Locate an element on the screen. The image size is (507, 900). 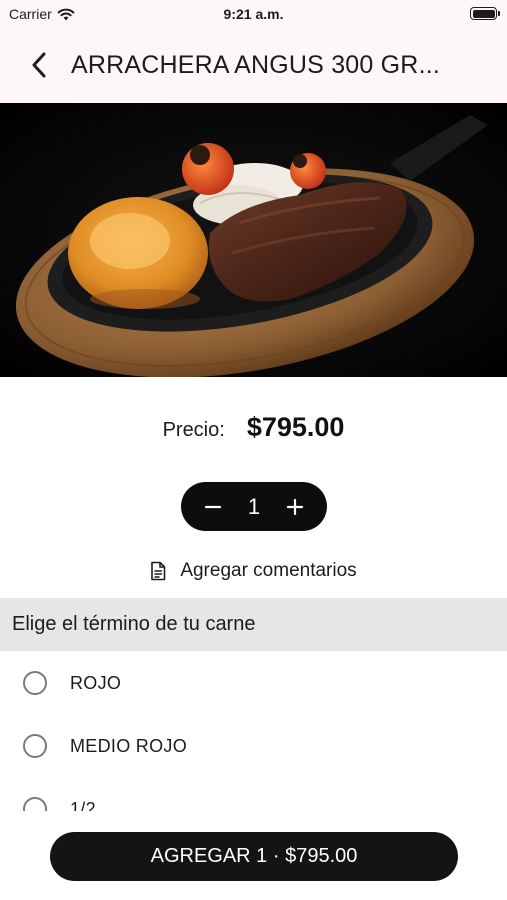
option-medio: 1/2 is located at coordinates (253, 794).